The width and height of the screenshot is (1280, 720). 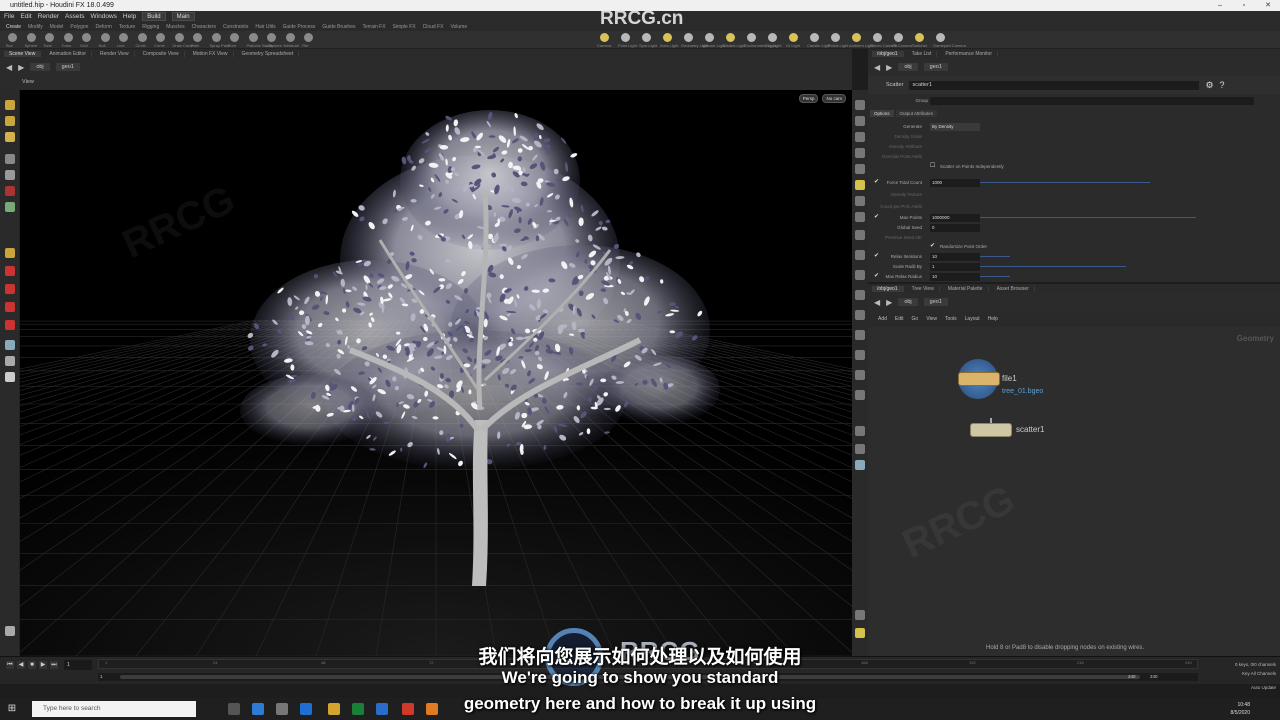 What do you see at coordinates (234, 37) in the screenshot?
I see `shelf-tool-font-icon` at bounding box center [234, 37].